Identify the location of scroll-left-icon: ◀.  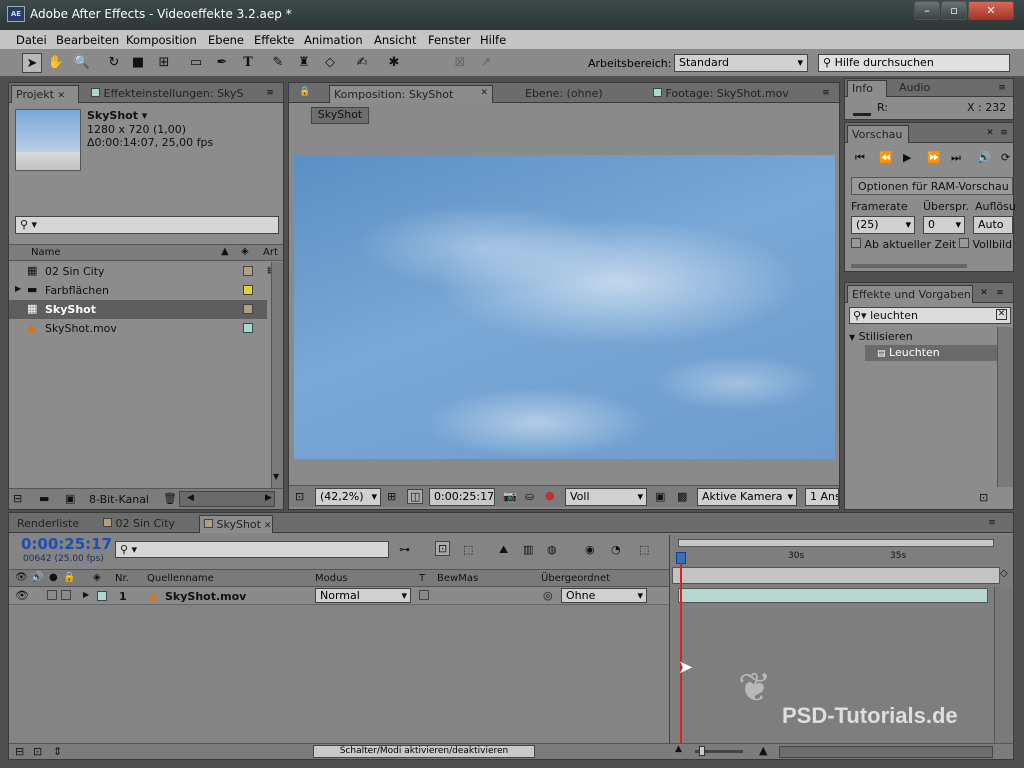
(190, 498).